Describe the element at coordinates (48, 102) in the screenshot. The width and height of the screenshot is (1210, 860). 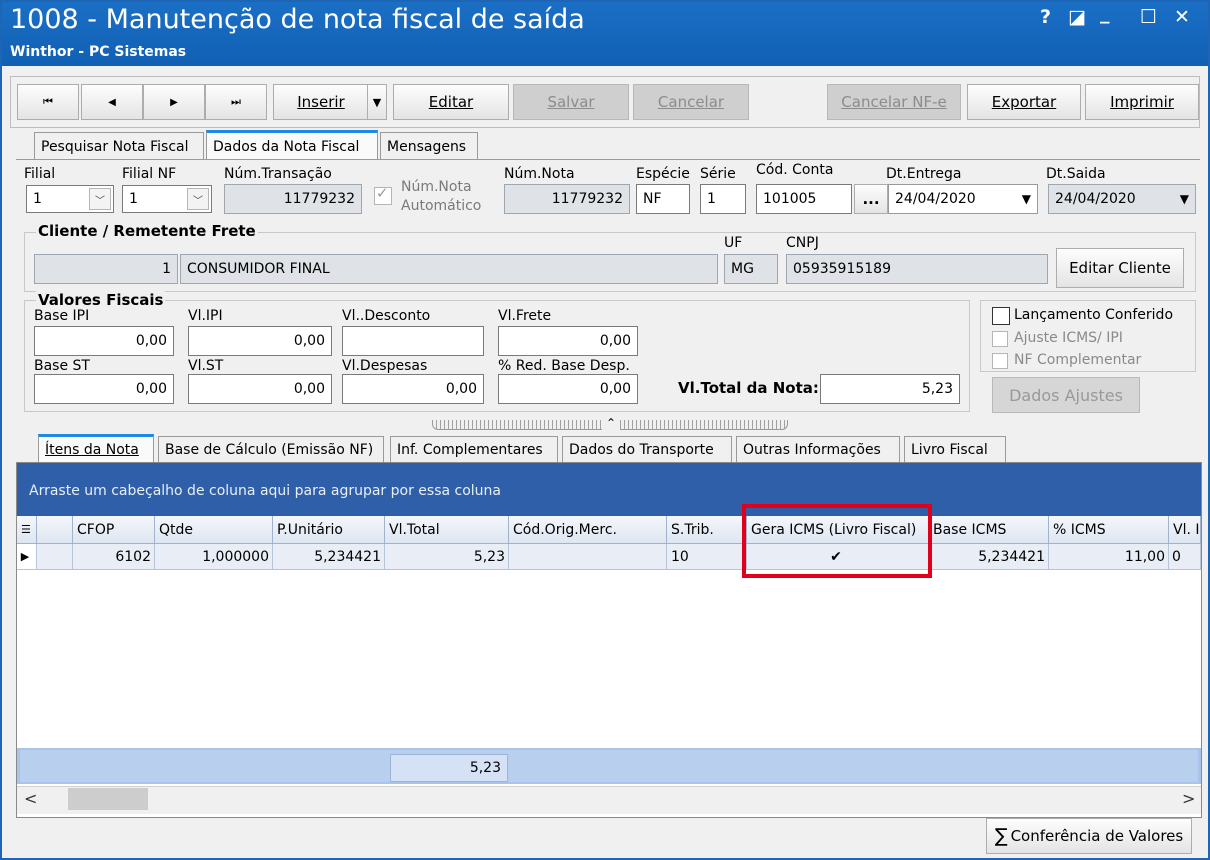
I see `first-record-button: ⏮` at that location.